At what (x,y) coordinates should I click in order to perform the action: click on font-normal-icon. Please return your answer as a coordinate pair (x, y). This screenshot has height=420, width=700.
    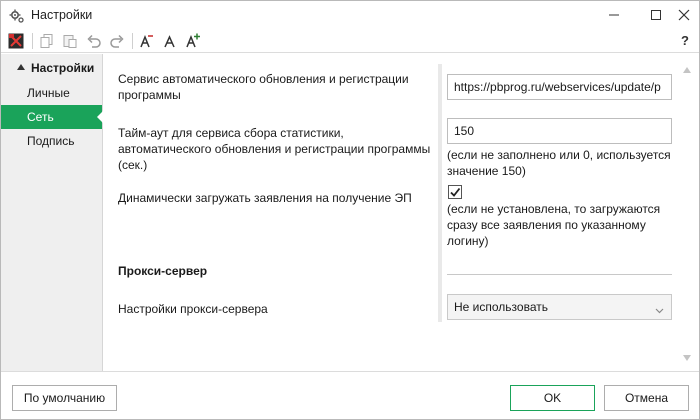
    Looking at the image, I should click on (170, 41).